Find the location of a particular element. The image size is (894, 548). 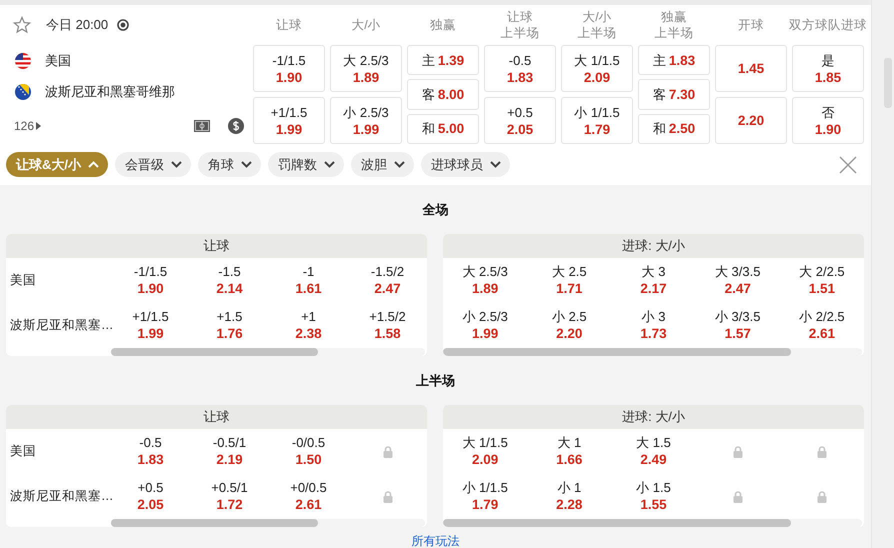

odds-button: 1.45 is located at coordinates (751, 68).